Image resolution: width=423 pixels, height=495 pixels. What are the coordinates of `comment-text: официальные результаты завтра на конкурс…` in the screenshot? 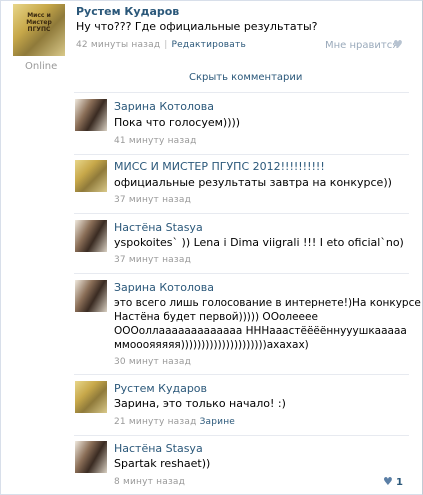 It's located at (253, 182).